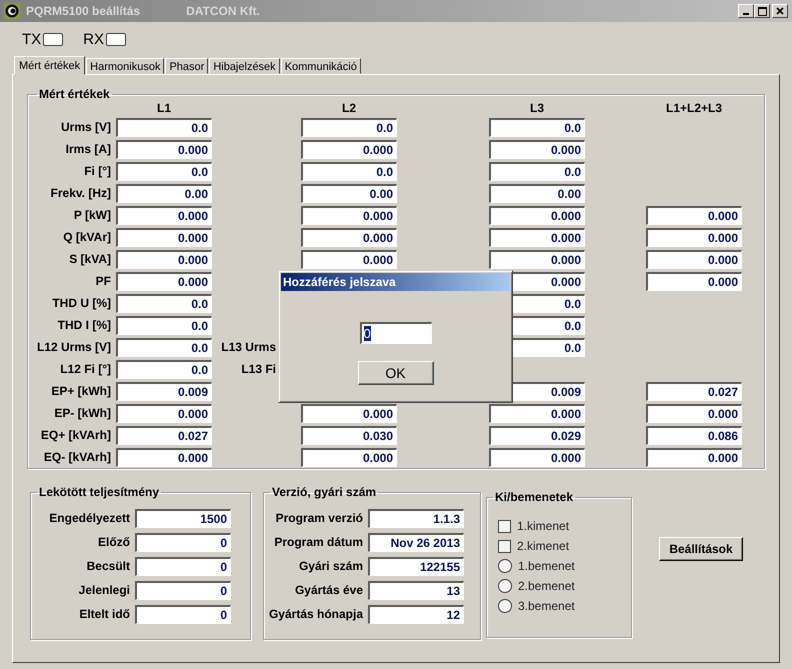 The image size is (792, 669). What do you see at coordinates (103, 281) in the screenshot?
I see `row-label: PF` at bounding box center [103, 281].